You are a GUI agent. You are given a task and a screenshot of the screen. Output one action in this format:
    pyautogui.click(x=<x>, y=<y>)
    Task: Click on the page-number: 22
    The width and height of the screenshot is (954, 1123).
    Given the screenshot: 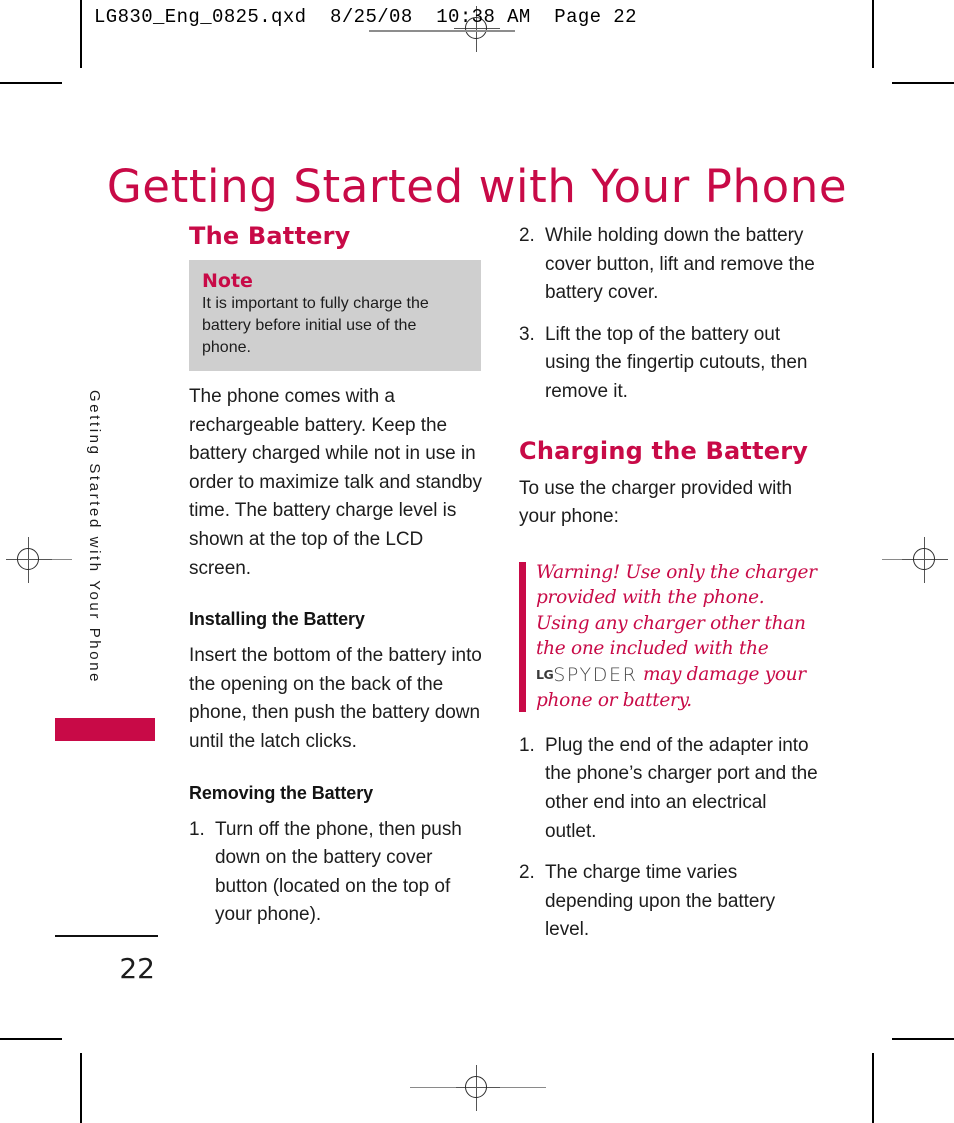 What is the action you would take?
    pyautogui.click(x=137, y=968)
    